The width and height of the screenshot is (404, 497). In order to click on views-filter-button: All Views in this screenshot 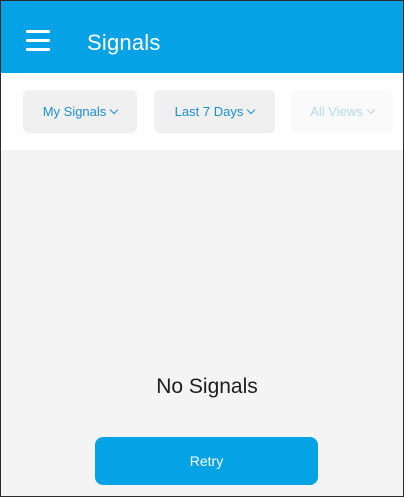, I will do `click(342, 111)`.